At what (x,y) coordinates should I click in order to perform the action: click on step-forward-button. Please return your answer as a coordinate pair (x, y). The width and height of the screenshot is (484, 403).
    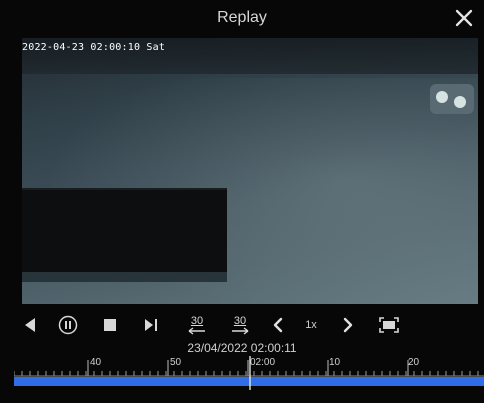
    Looking at the image, I should click on (151, 325).